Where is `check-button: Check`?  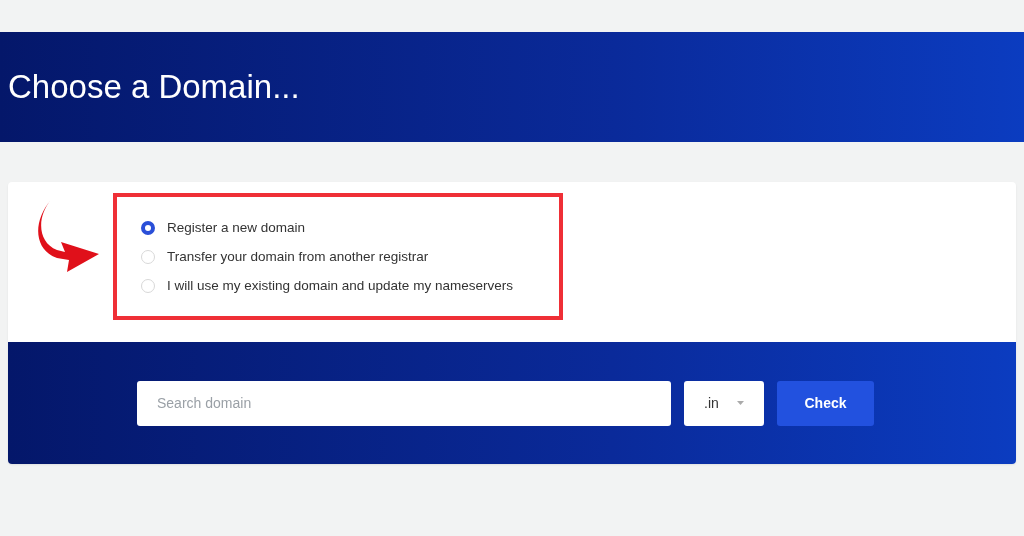
check-button: Check is located at coordinates (825, 403).